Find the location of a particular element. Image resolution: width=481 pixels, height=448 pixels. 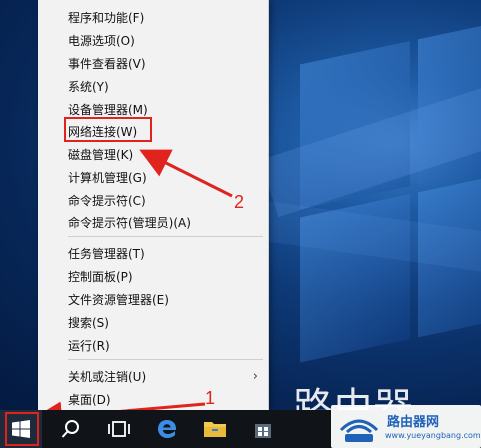

menu-item-label: 系统(Y) is located at coordinates (88, 87).